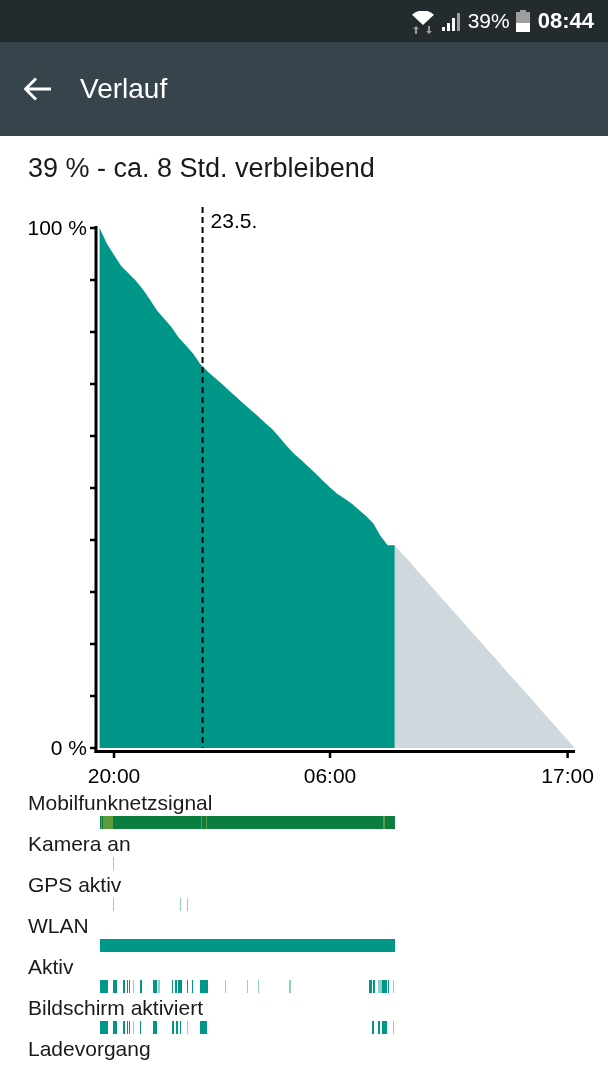 This screenshot has height=1080, width=608. I want to click on axis-tick-label: 06:00, so click(330, 775).